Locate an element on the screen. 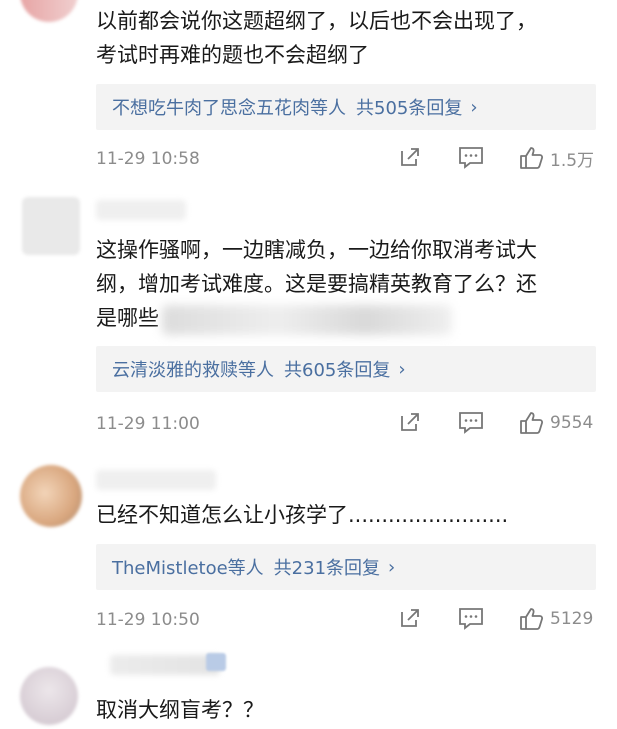 This screenshot has height=729, width=617. reply-count: 共605条回复 is located at coordinates (337, 370).